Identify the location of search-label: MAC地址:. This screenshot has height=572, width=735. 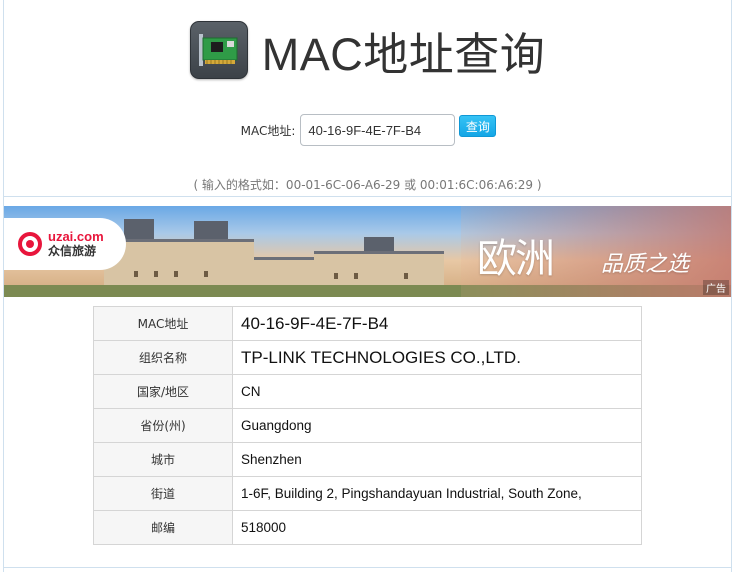
(268, 130).